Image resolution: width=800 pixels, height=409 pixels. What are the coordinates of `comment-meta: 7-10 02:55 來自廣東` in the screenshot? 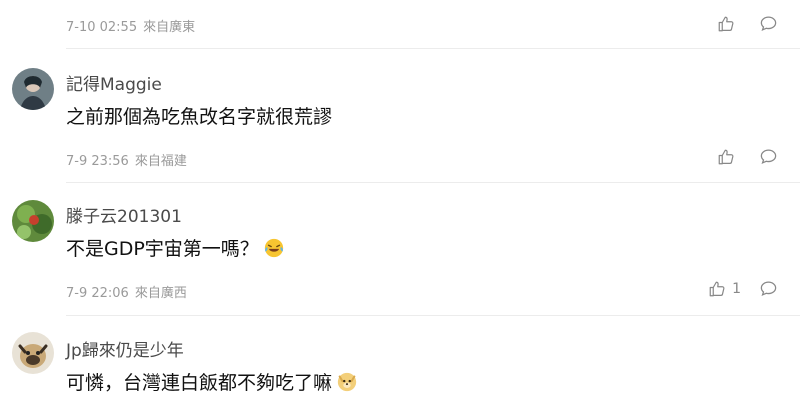 It's located at (130, 25).